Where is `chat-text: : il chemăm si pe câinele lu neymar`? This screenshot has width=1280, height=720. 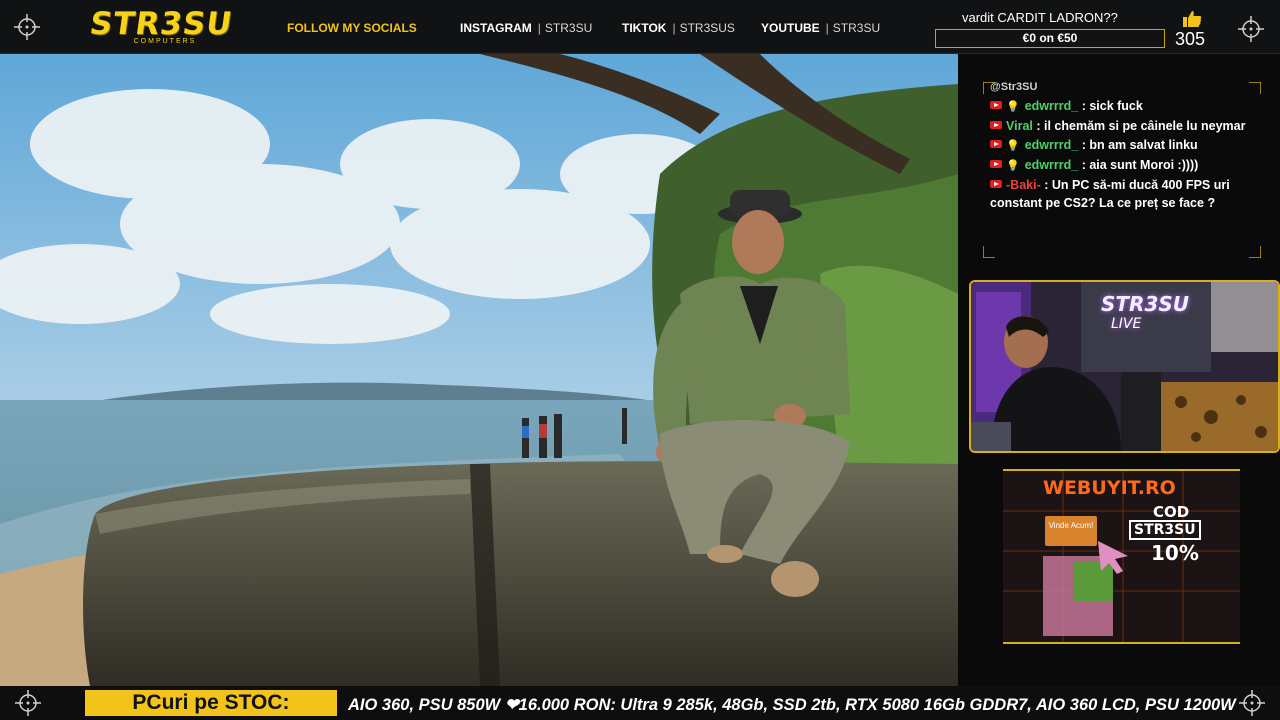 chat-text: : il chemăm si pe câinele lu neymar is located at coordinates (1141, 126).